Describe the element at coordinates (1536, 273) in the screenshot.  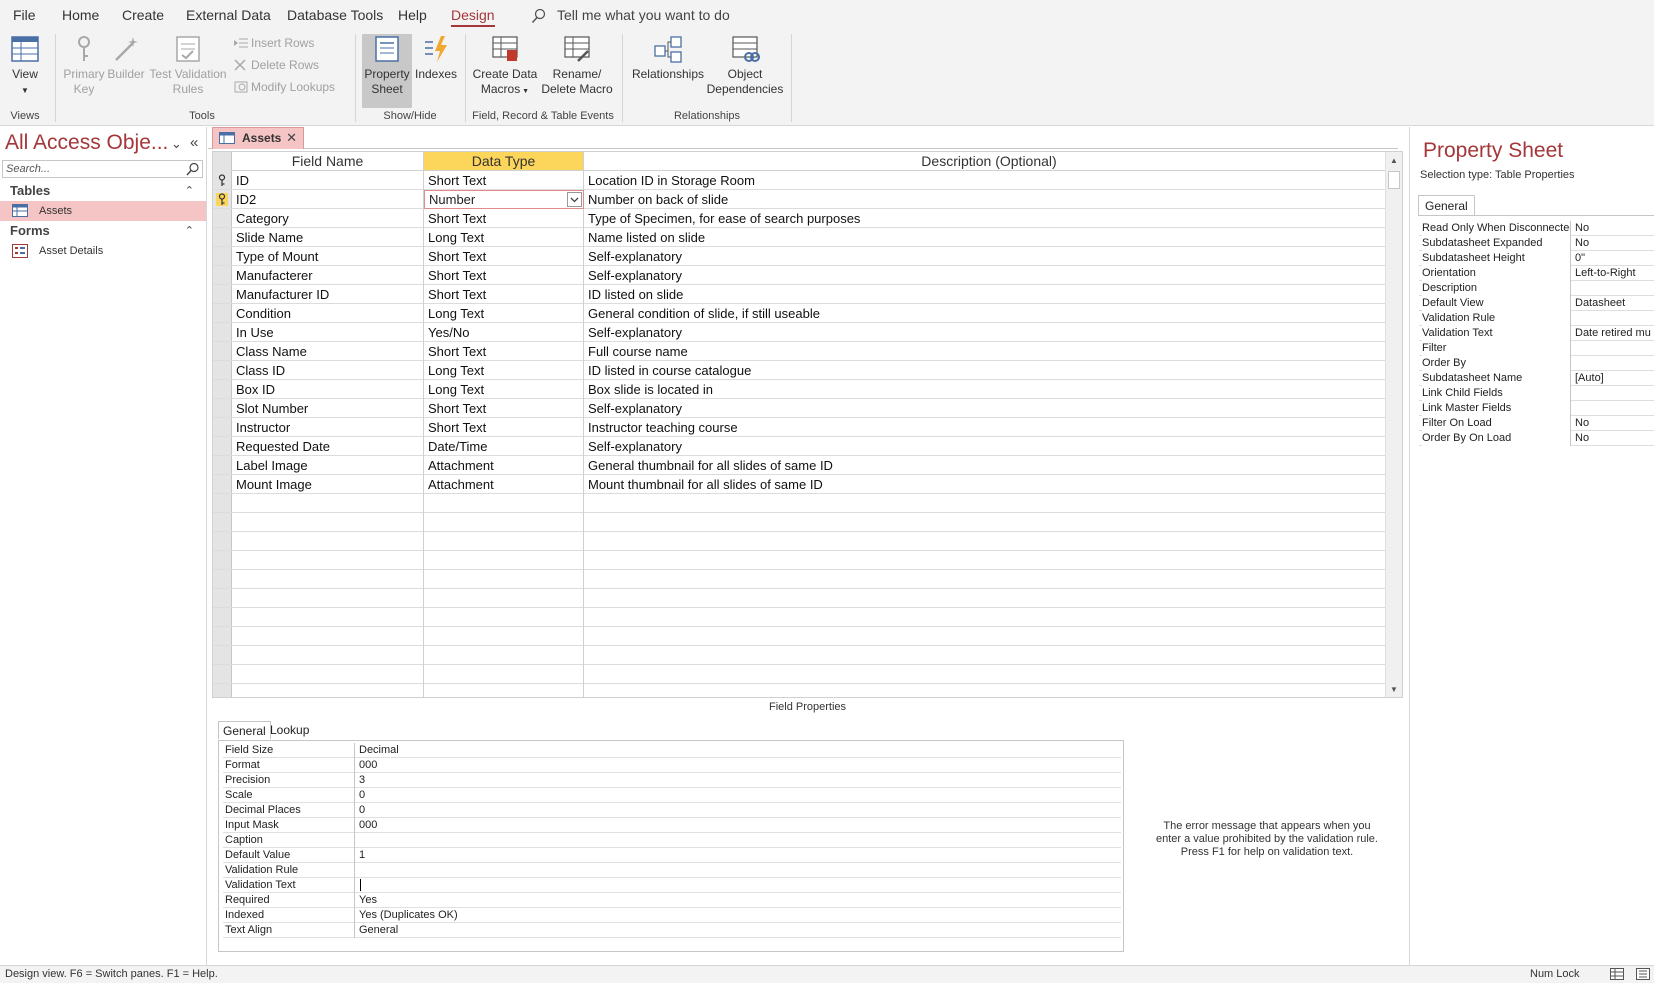
I see `table-property-row: Orientation Left-to-Right` at that location.